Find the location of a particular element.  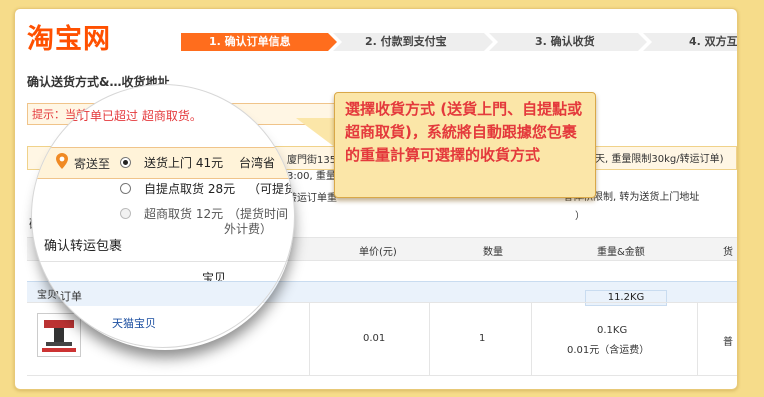

order-progress-steps: 1. 确认订单信息 2. 付款到支付宝 3. 确认收货 4. 双方互 is located at coordinates (459, 42).